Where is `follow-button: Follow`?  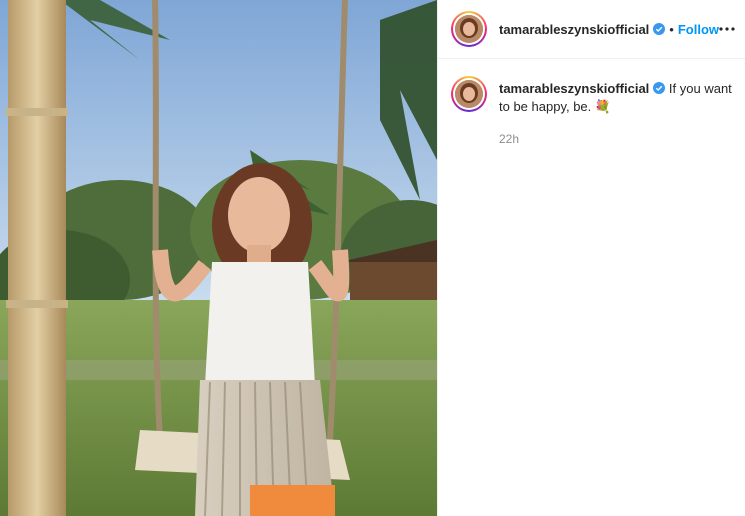
follow-button: Follow is located at coordinates (698, 29).